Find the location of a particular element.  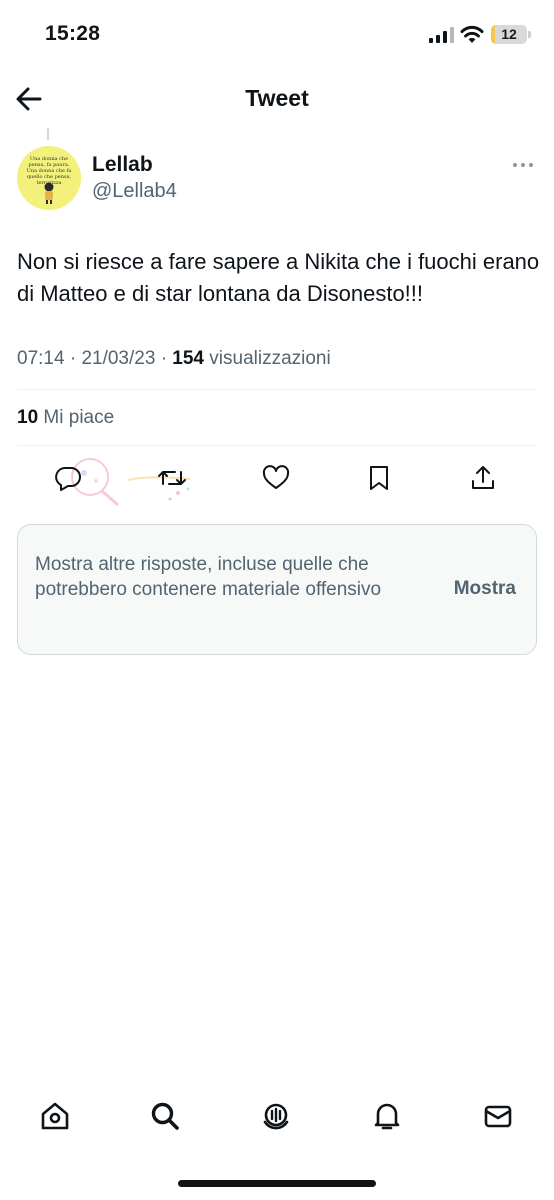

battery-indicator: 12 is located at coordinates (509, 34).